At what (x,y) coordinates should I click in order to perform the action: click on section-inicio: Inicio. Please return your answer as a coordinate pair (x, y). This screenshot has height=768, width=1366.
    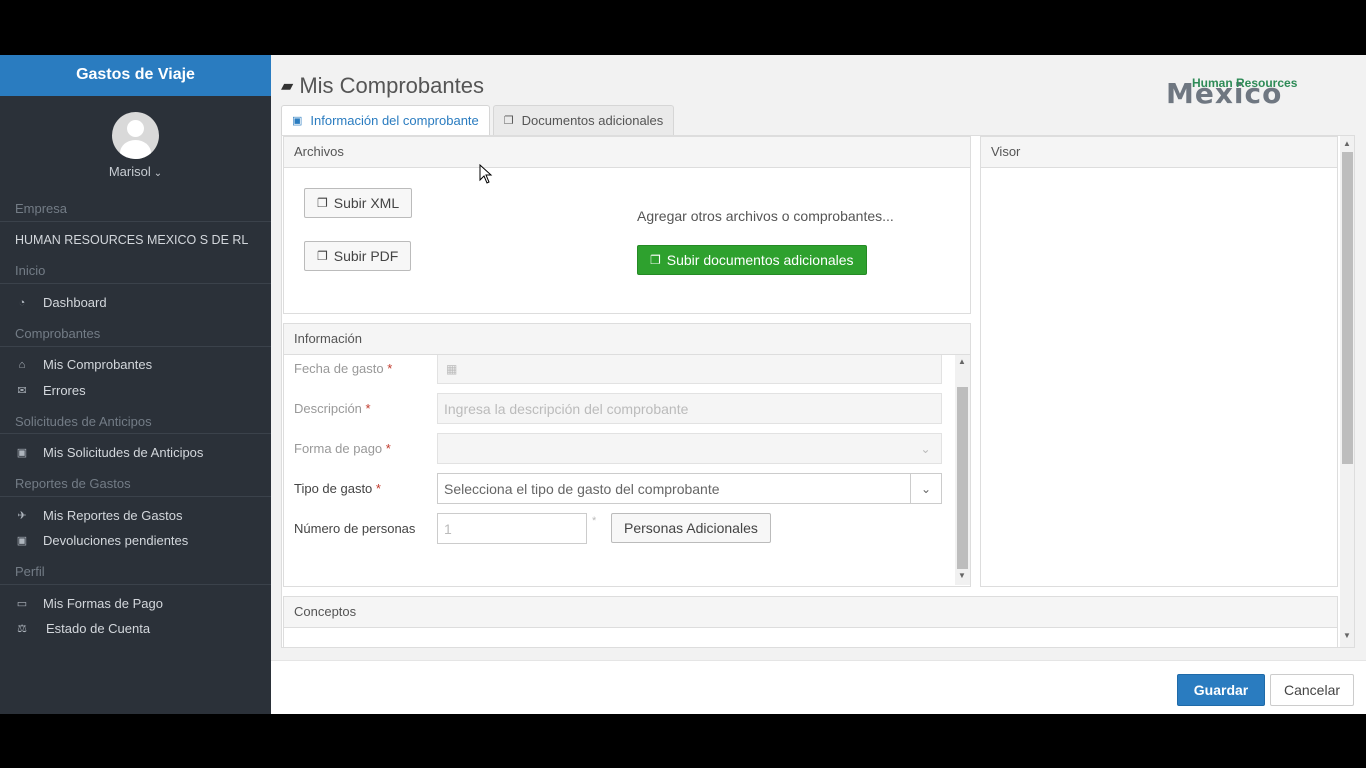
    Looking at the image, I should click on (30, 270).